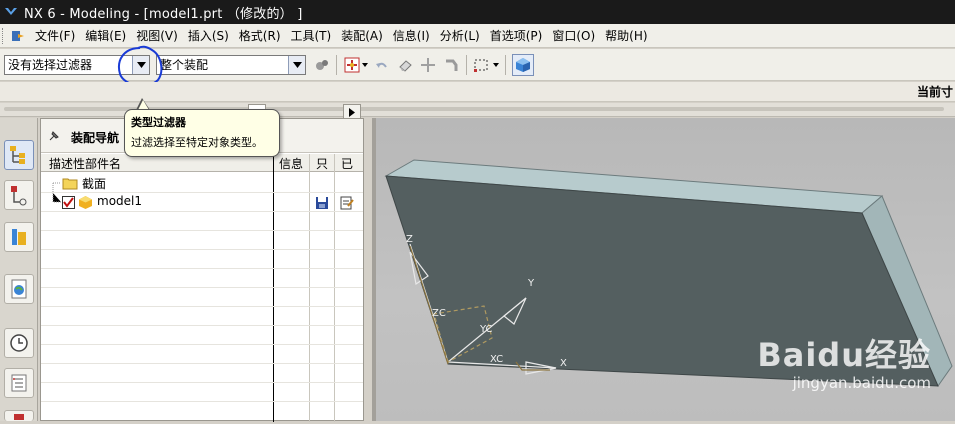  I want to click on cube-icon, so click(523, 65).